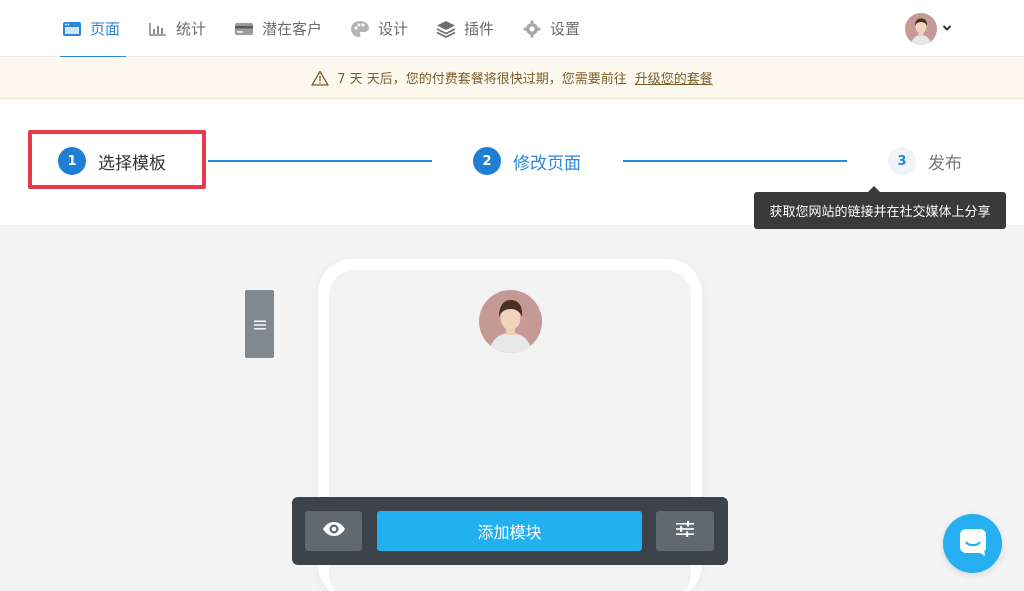 The height and width of the screenshot is (591, 1024). I want to click on nav-label: 统计, so click(191, 29).